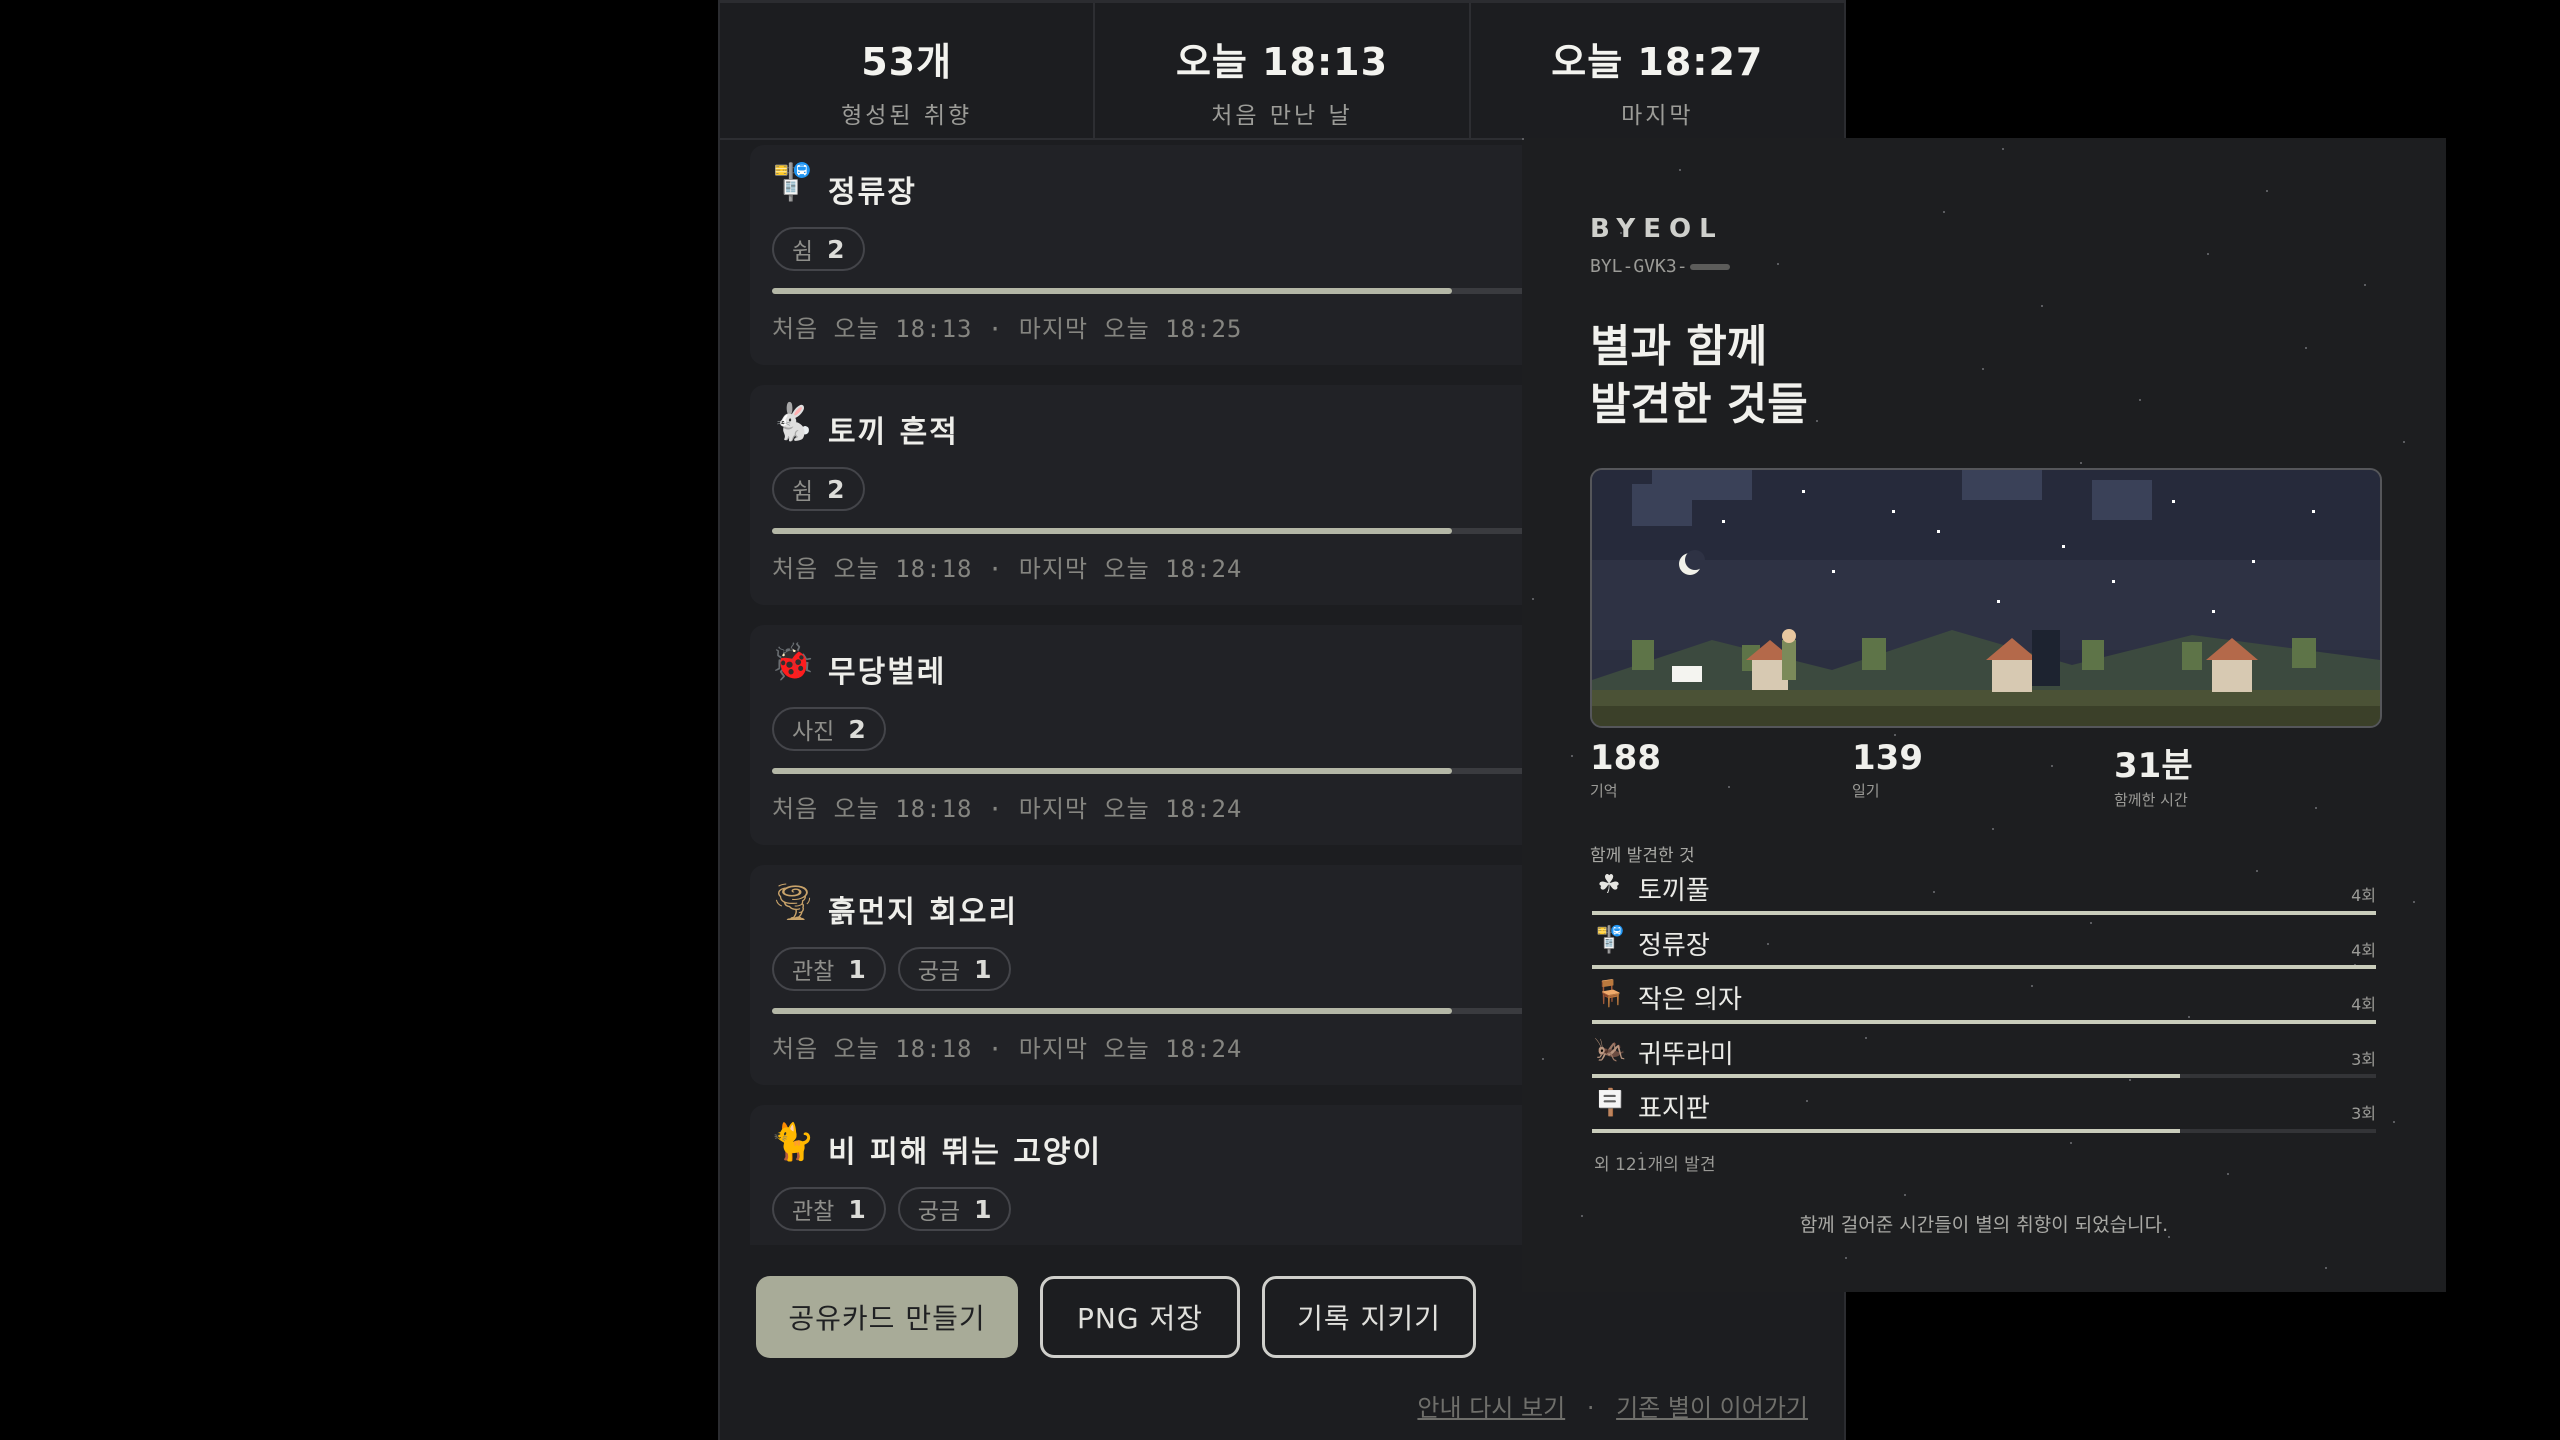 This screenshot has width=2560, height=1440. Describe the element at coordinates (907, 62) in the screenshot. I see `stat-value: 53개` at that location.